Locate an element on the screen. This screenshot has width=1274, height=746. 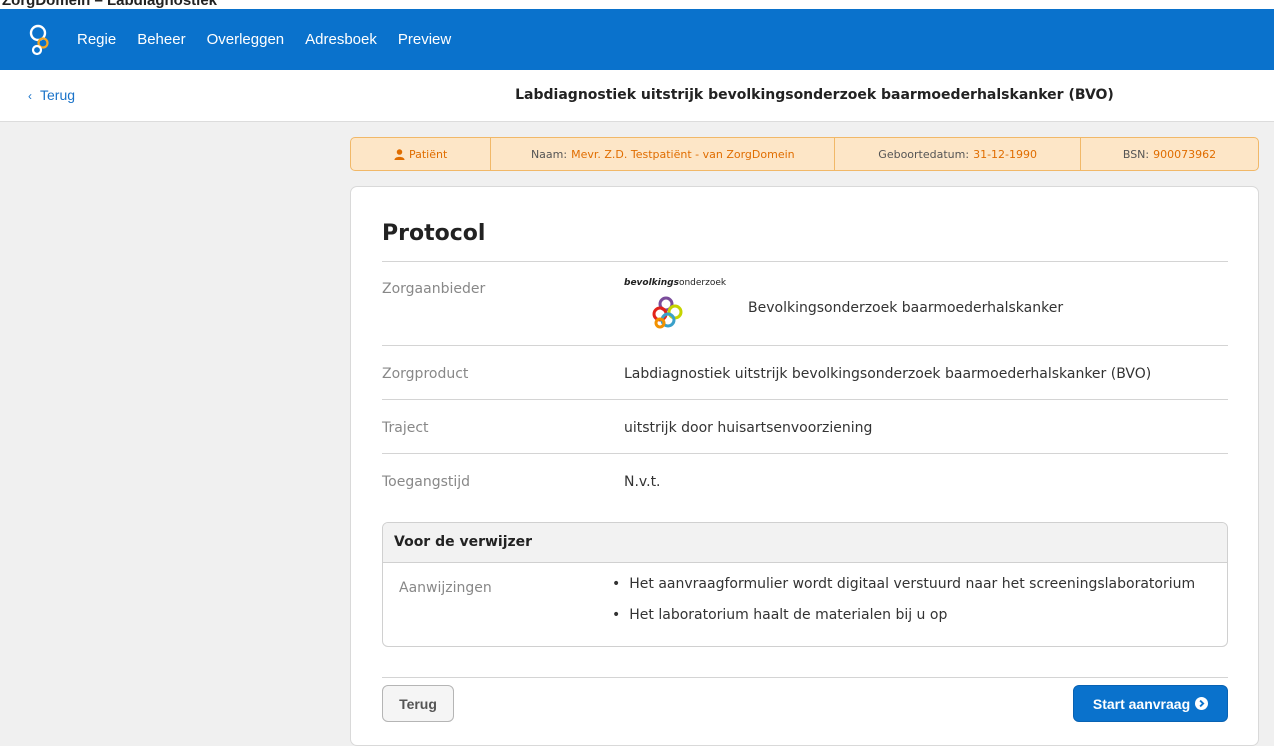
provider-logo-wordmark: bevolkingsonderzoek is located at coordinates (675, 283).